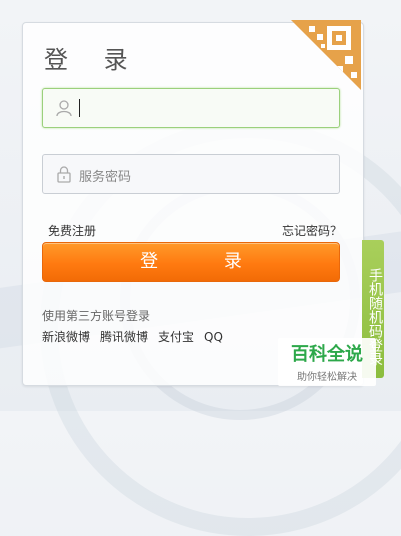  I want to click on lock-icon, so click(64, 174).